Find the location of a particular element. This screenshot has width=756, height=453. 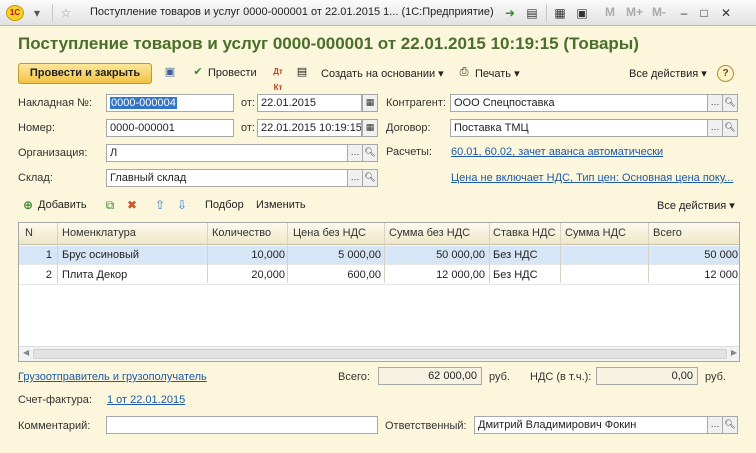

printer-icon: ⎙ is located at coordinates (464, 72).